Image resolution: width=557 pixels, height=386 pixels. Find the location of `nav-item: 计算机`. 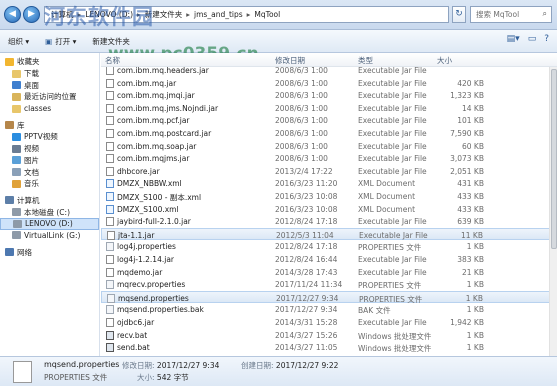

nav-item: 计算机 is located at coordinates (49, 201).